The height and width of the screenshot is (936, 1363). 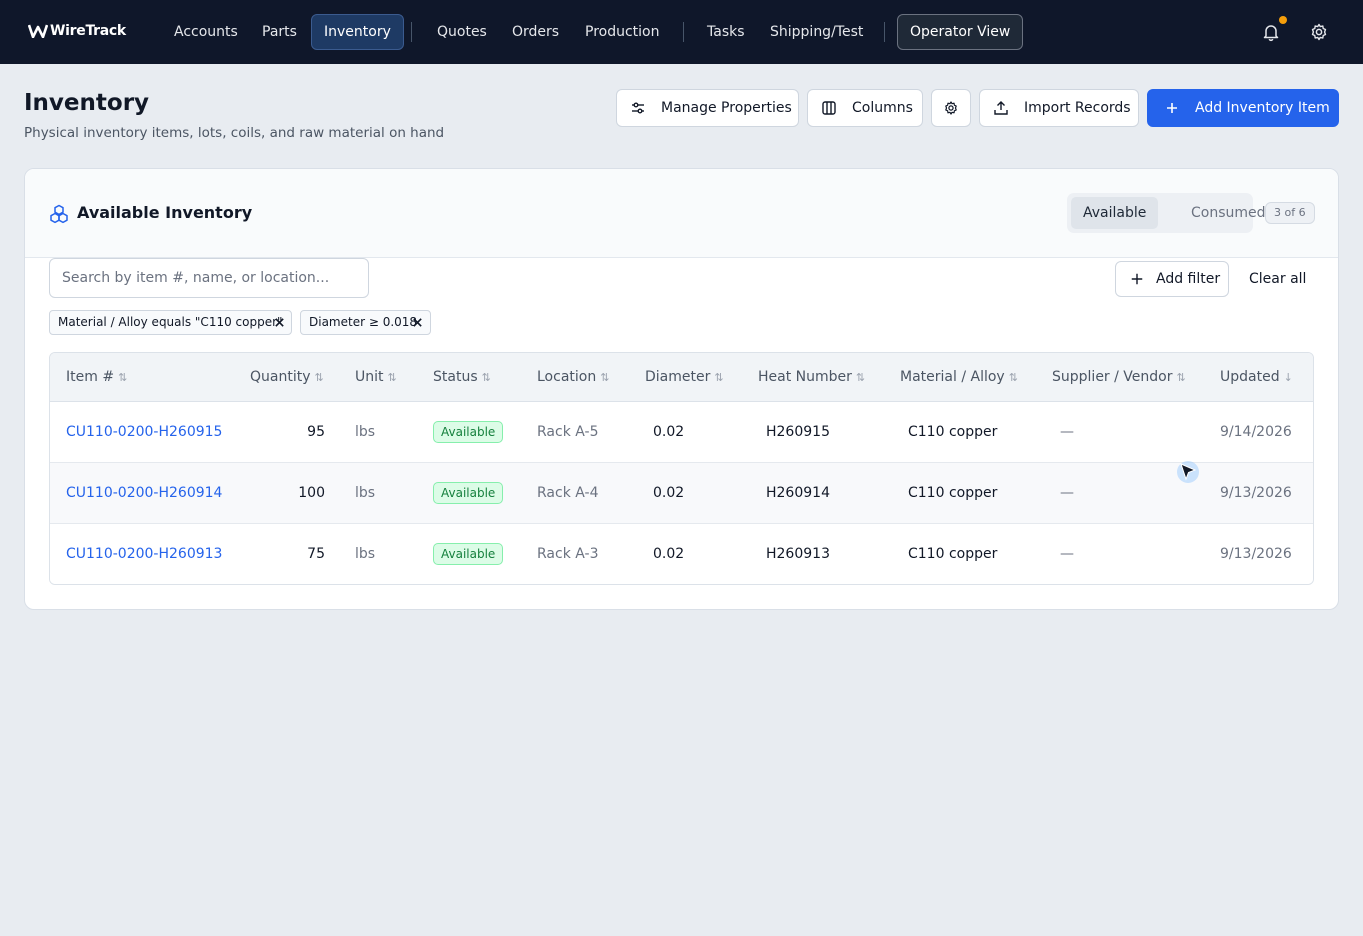 I want to click on brand-name: WireTrack, so click(x=88, y=31).